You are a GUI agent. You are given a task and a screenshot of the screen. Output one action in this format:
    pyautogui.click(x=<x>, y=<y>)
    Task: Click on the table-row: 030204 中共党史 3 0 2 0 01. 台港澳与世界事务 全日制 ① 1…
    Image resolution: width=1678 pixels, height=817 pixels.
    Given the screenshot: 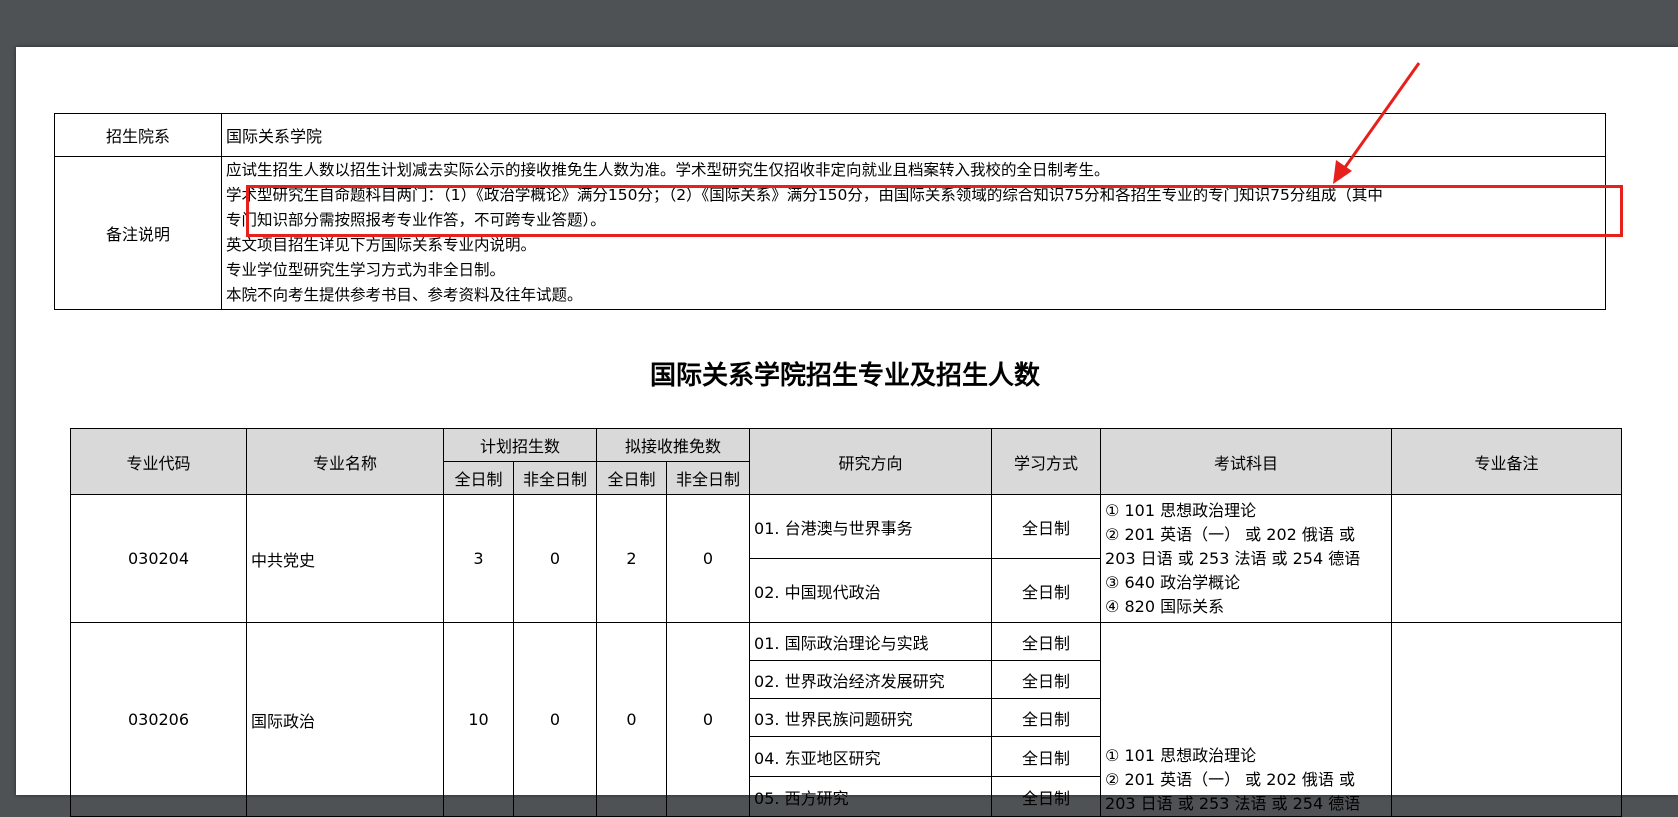 What is the action you would take?
    pyautogui.click(x=846, y=558)
    